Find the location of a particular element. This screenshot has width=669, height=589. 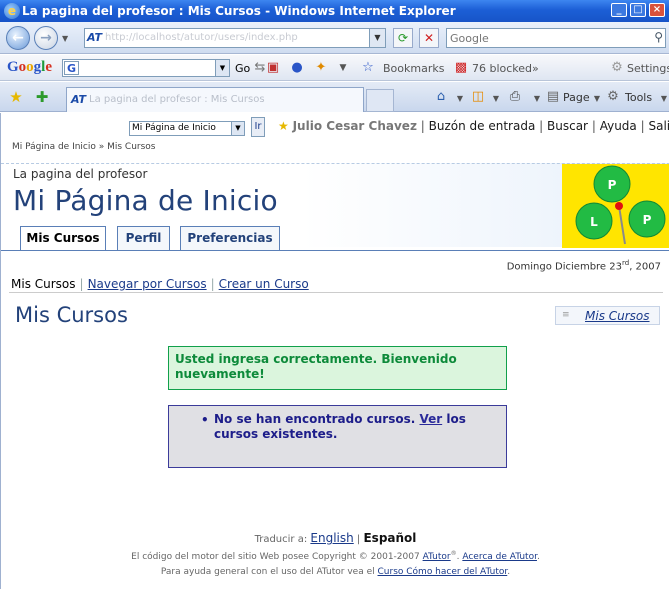

site-subtitle: La pagina del profesor is located at coordinates (80, 174).